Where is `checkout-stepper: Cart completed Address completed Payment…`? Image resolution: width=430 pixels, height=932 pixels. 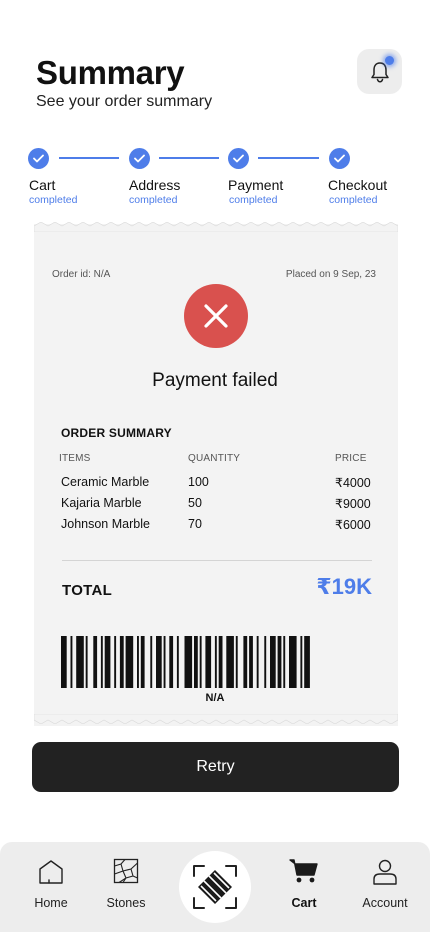
checkout-stepper: Cart completed Address completed Payment… is located at coordinates (215, 181).